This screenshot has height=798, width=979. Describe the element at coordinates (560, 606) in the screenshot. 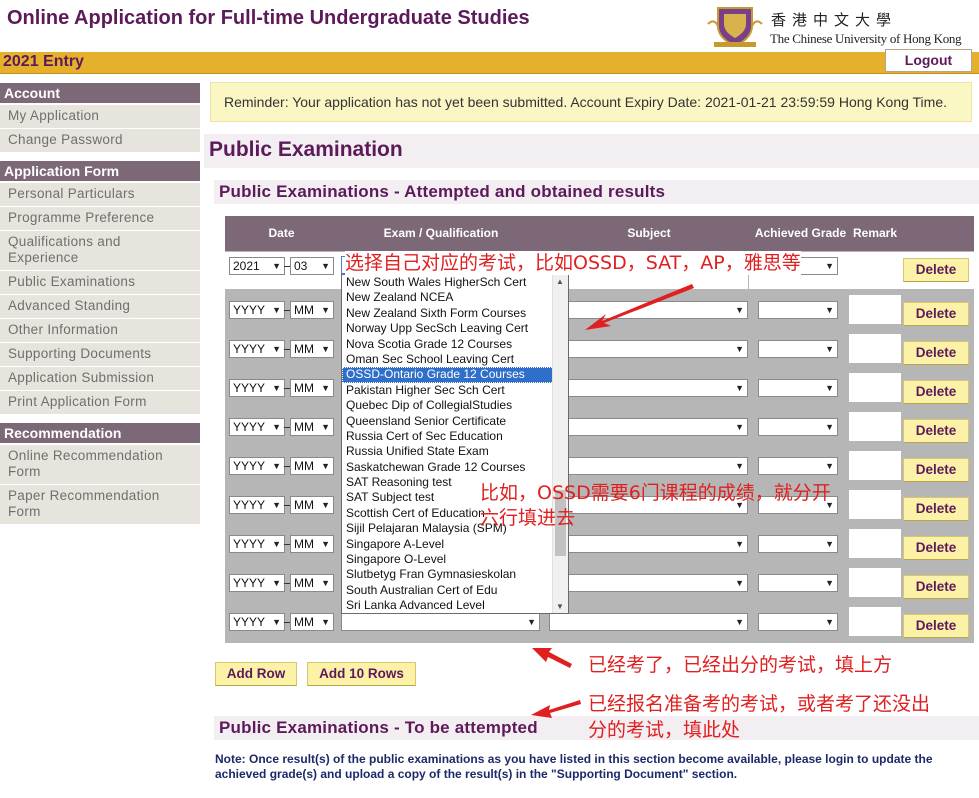

I see `scroll-down-icon: ▼` at that location.